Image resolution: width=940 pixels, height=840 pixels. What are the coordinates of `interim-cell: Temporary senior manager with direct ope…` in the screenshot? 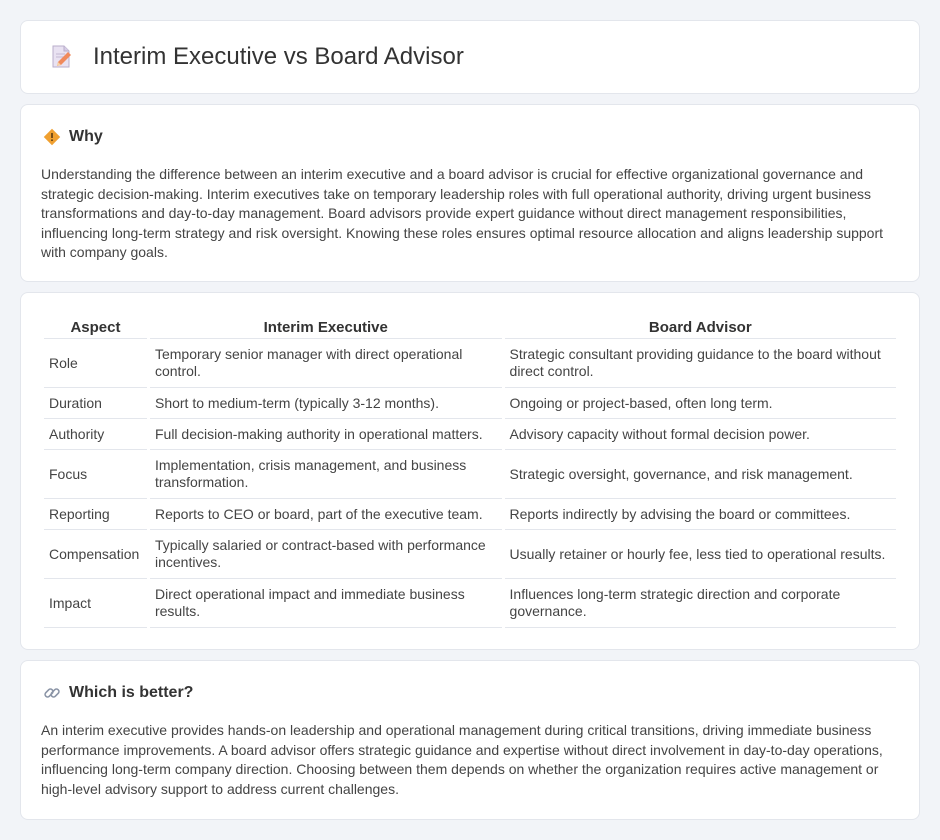 It's located at (325, 363).